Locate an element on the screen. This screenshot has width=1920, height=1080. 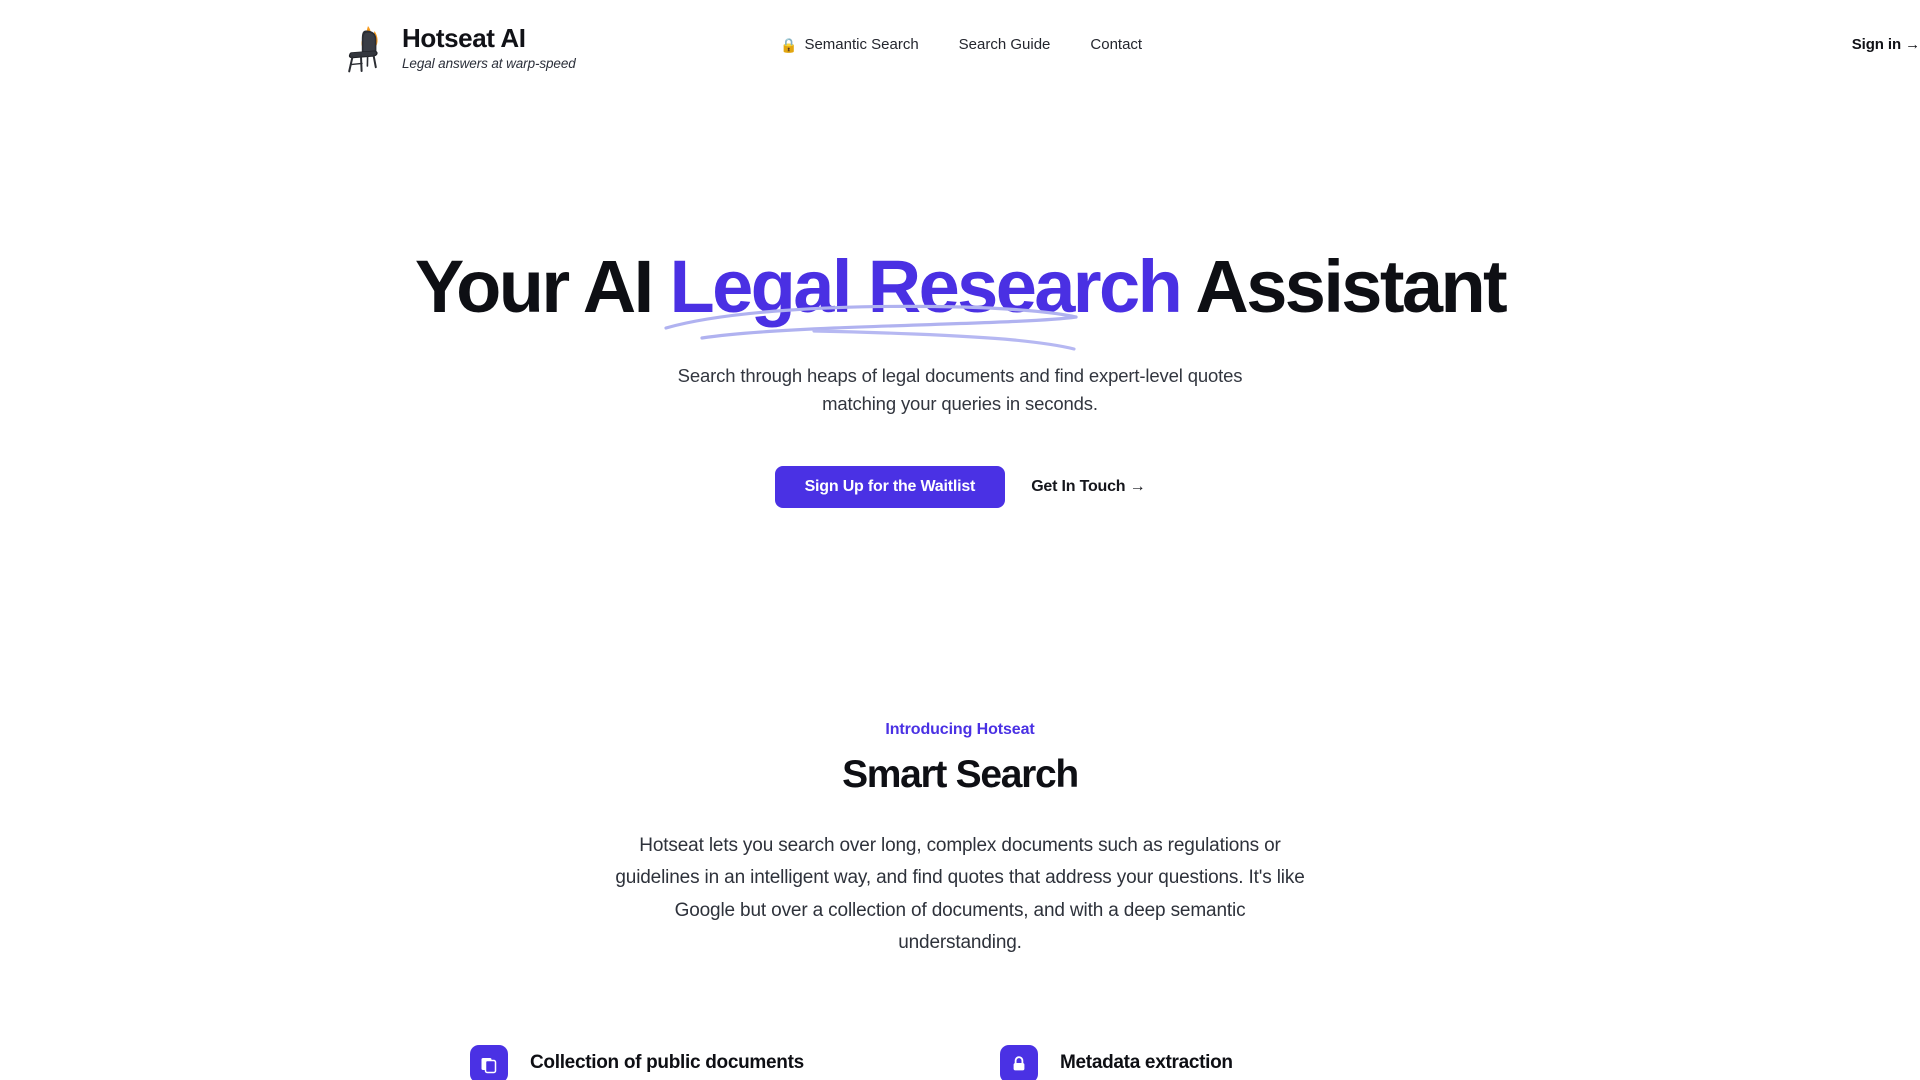
feature-label: Metadata extraction is located at coordinates (1146, 1063).